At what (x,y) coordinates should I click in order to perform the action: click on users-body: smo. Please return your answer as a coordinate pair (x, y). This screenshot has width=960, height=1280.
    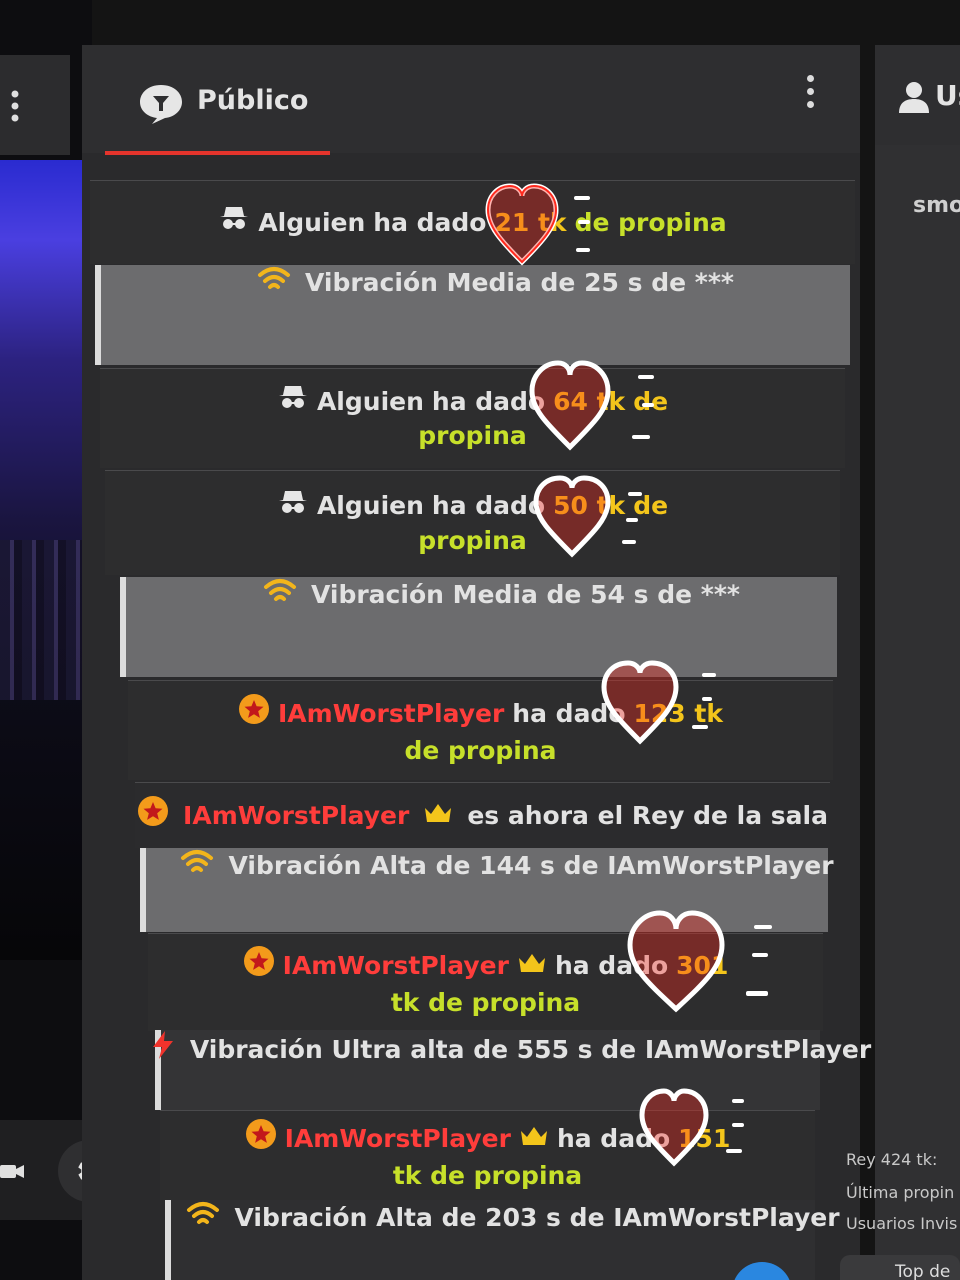
    Looking at the image, I should click on (917, 712).